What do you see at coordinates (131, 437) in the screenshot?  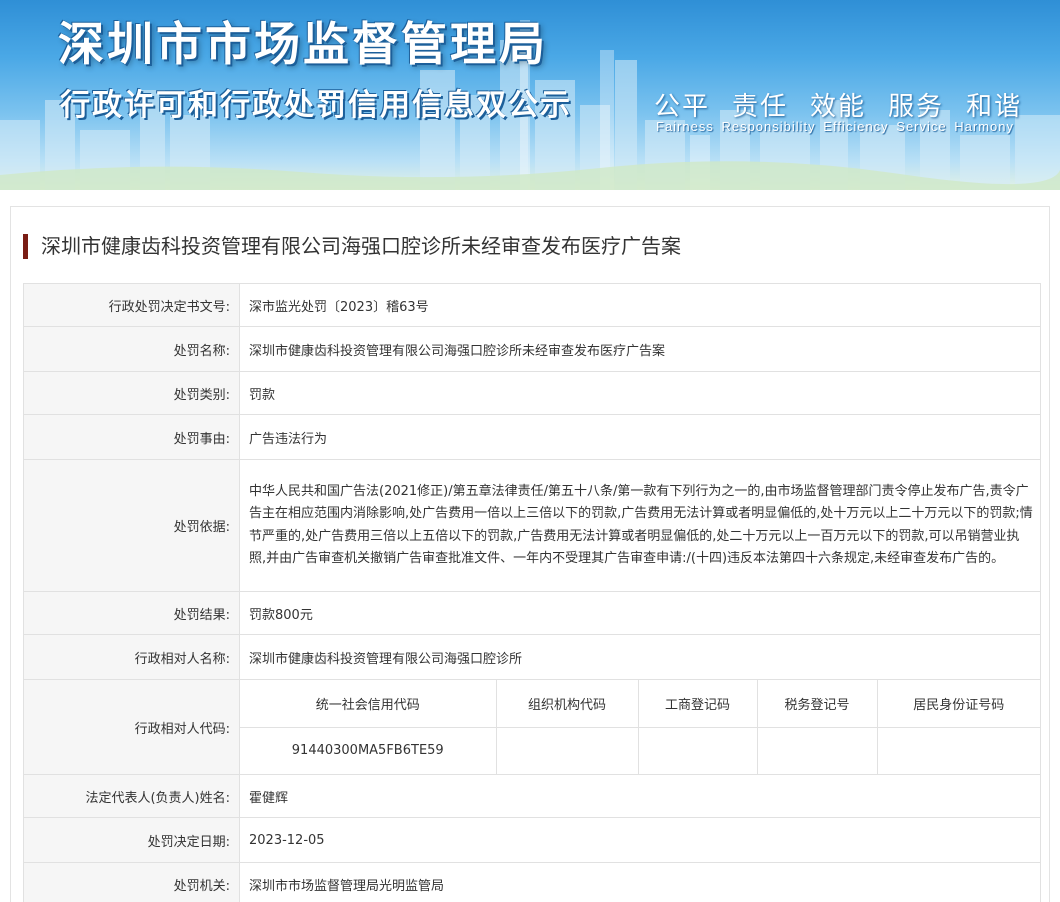 I see `row-label: 处罚事由:` at bounding box center [131, 437].